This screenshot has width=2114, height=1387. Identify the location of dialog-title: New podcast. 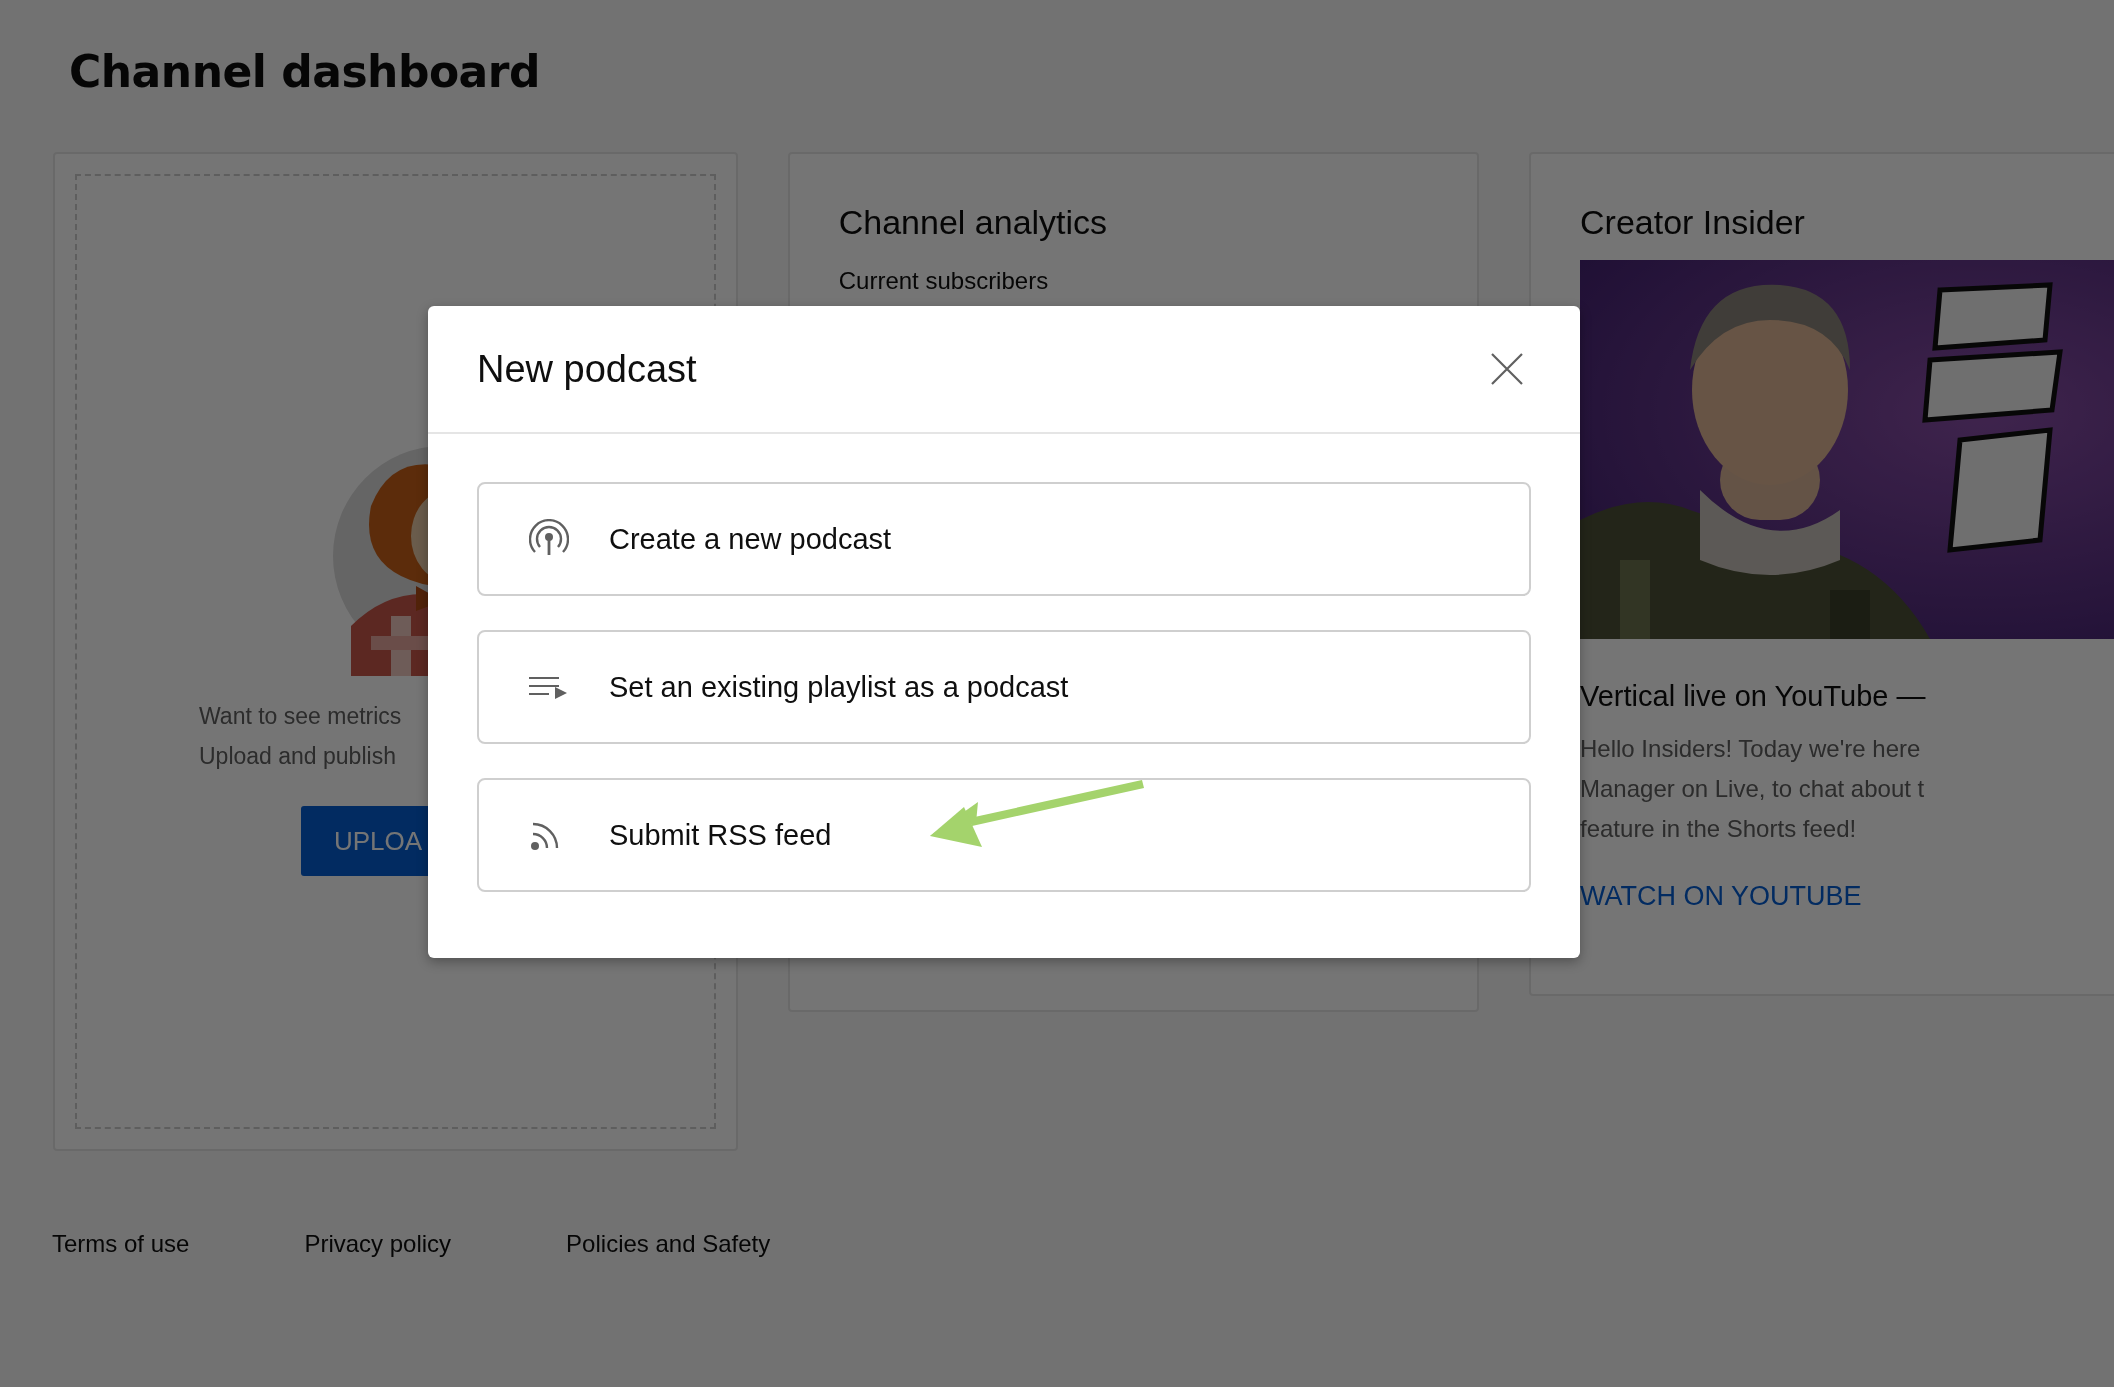
(587, 369).